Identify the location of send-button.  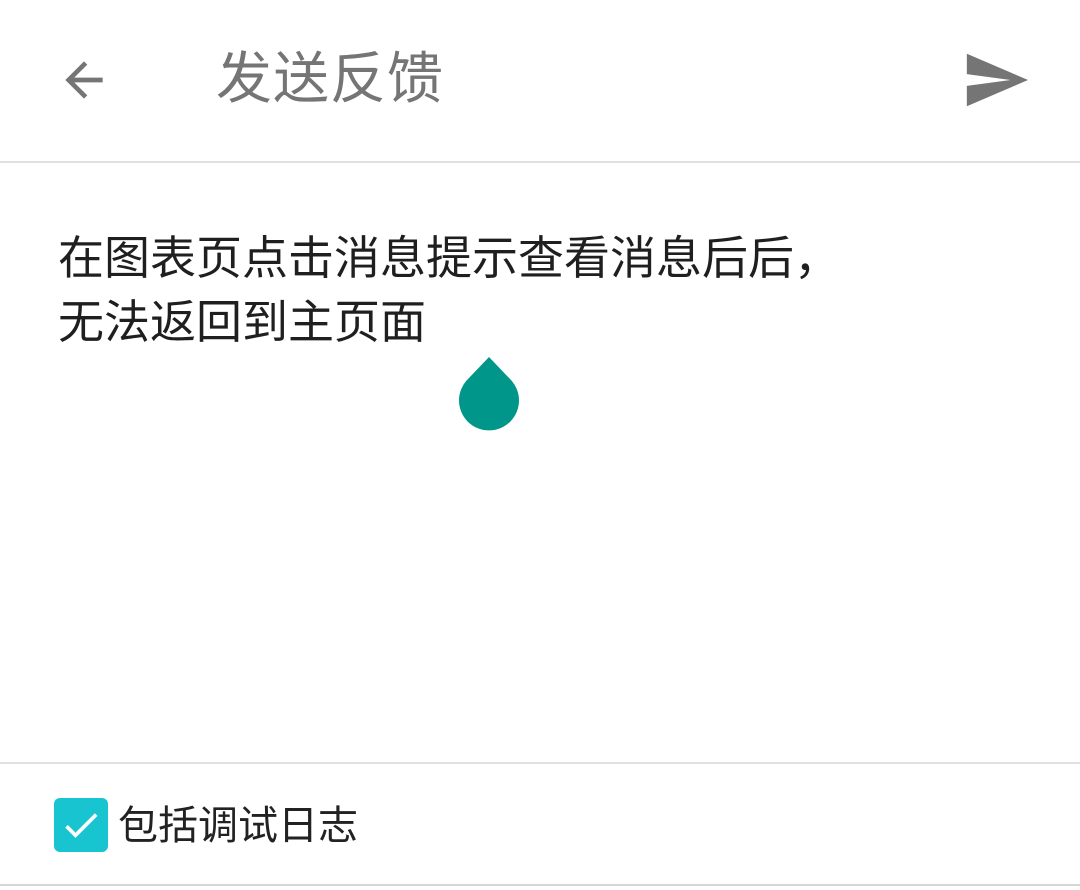
(996, 80).